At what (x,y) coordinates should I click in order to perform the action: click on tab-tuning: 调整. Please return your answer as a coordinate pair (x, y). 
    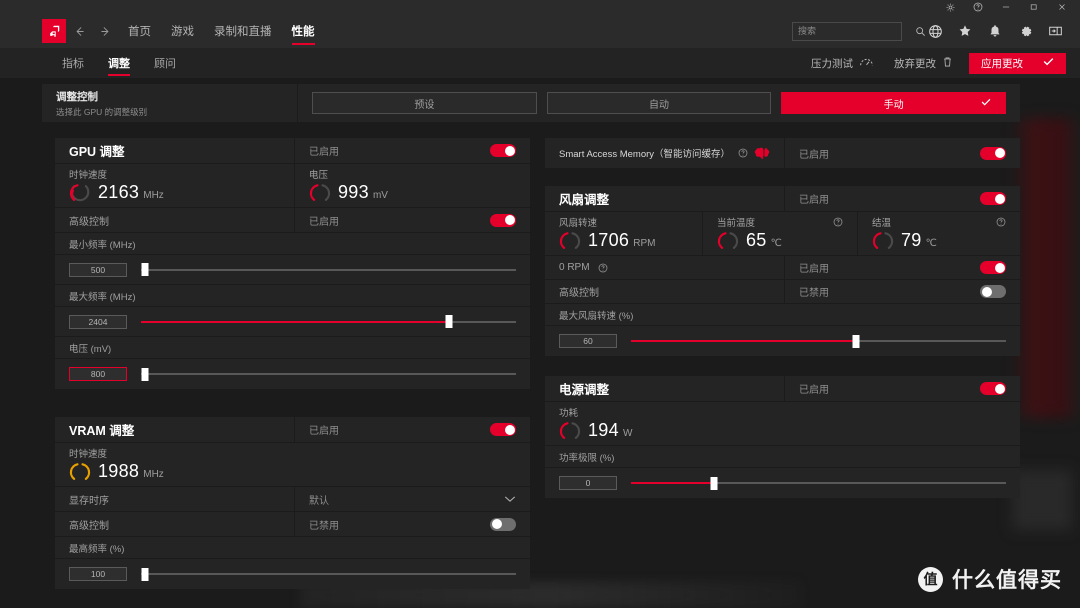
    Looking at the image, I should click on (119, 63).